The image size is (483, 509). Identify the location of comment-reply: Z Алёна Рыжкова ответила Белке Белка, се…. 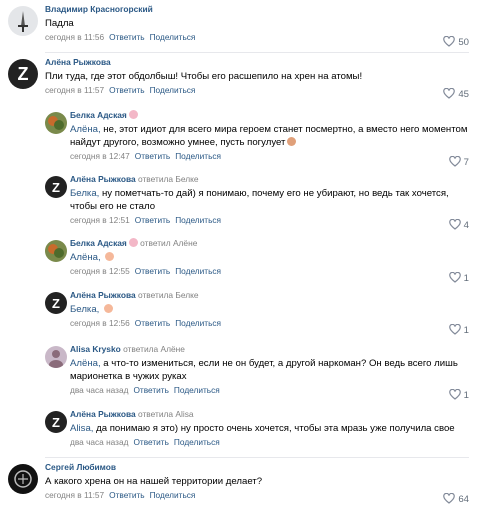
(241, 312).